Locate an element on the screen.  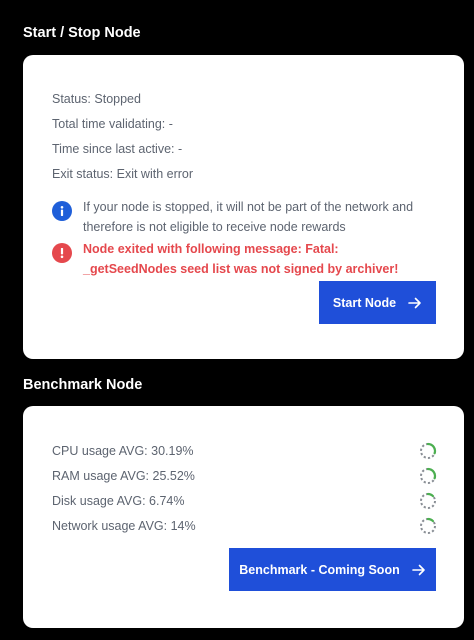
benchmark-row-ram: RAM usage AVG: 25.52% is located at coordinates (244, 476).